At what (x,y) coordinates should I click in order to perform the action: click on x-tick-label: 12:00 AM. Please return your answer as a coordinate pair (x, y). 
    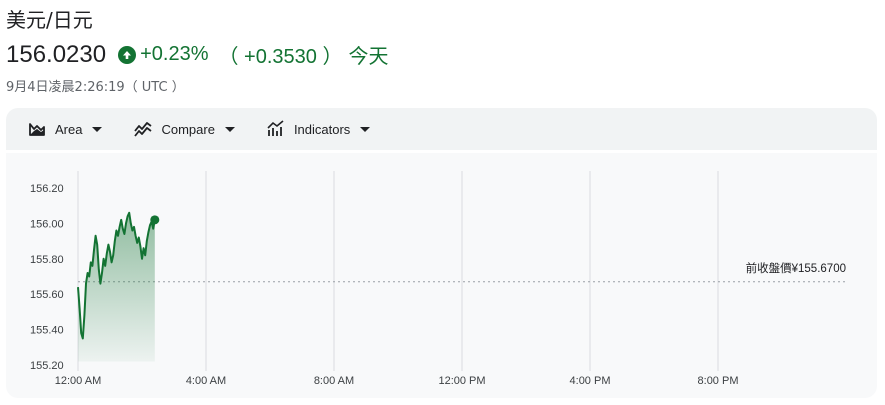
    Looking at the image, I should click on (78, 381).